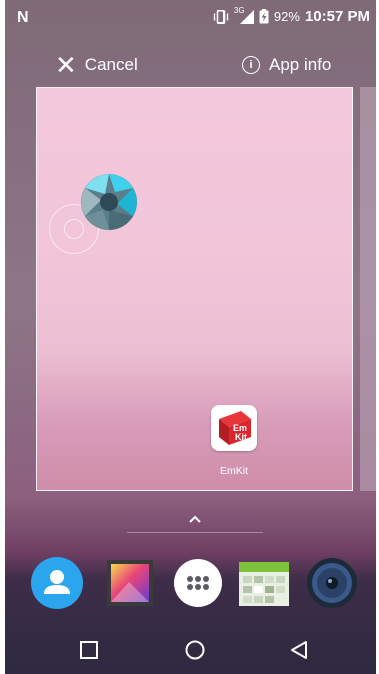 This screenshot has width=379, height=674. What do you see at coordinates (23, 17) in the screenshot?
I see `notification-n-icon: N` at bounding box center [23, 17].